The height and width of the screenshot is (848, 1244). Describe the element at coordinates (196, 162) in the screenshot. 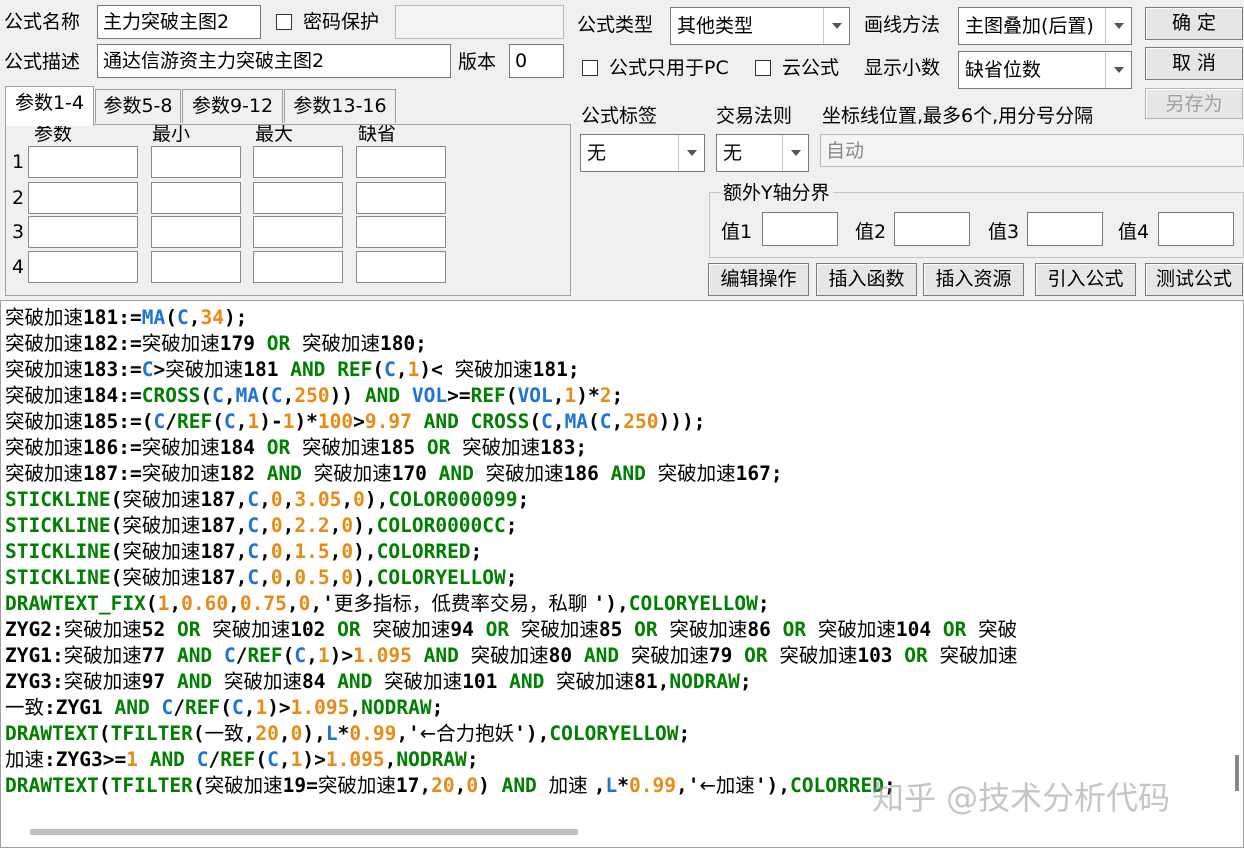

I see `param-1-min-input` at that location.